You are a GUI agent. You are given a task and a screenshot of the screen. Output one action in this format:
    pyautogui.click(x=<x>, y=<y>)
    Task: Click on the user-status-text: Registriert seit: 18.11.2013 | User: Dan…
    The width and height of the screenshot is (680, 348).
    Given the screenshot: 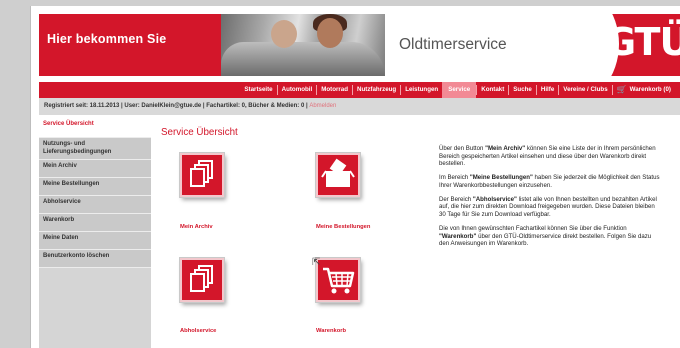 What is the action you would take?
    pyautogui.click(x=176, y=106)
    